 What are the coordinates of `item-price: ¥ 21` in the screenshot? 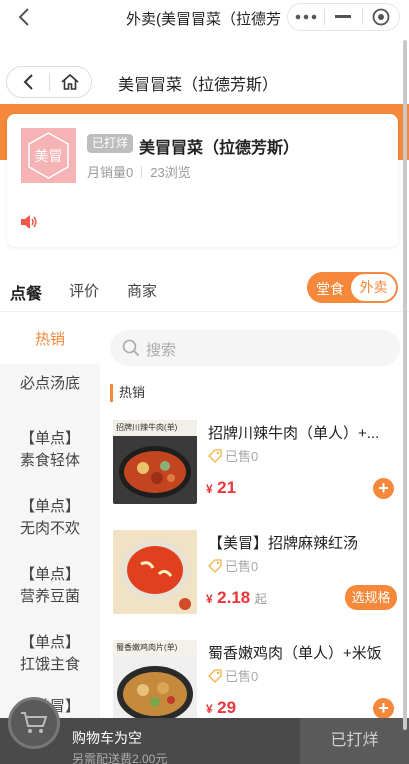 It's located at (221, 488).